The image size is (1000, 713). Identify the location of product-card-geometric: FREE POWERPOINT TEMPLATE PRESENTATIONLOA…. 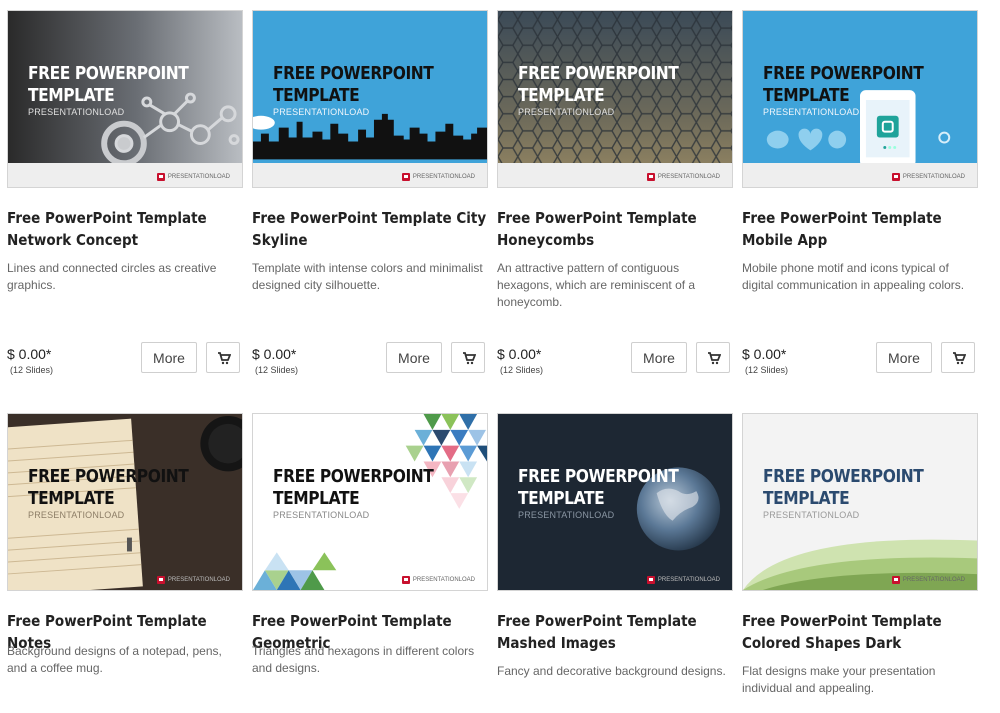
(370, 544).